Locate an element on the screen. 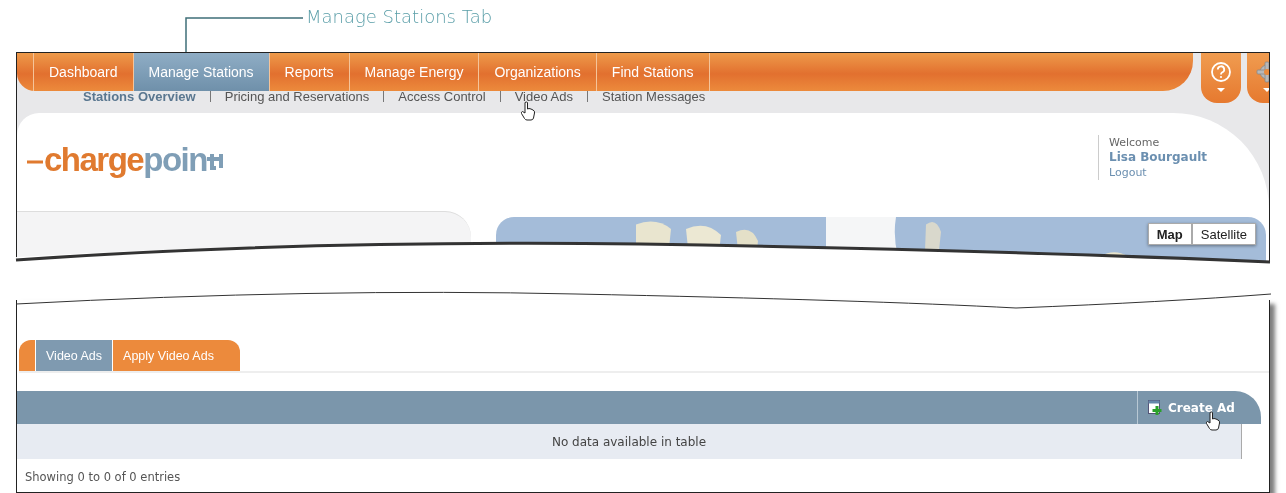 This screenshot has width=1286, height=493. map-type-button: Map is located at coordinates (1169, 234).